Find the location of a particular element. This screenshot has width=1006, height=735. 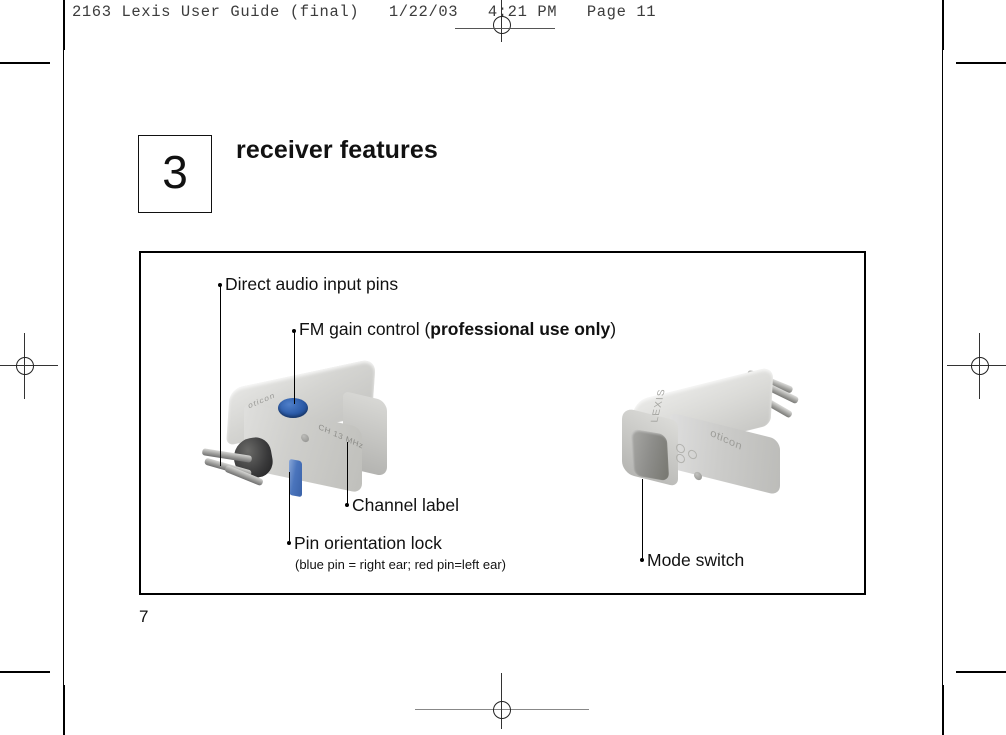

mode-switch-knob is located at coordinates (650, 455).